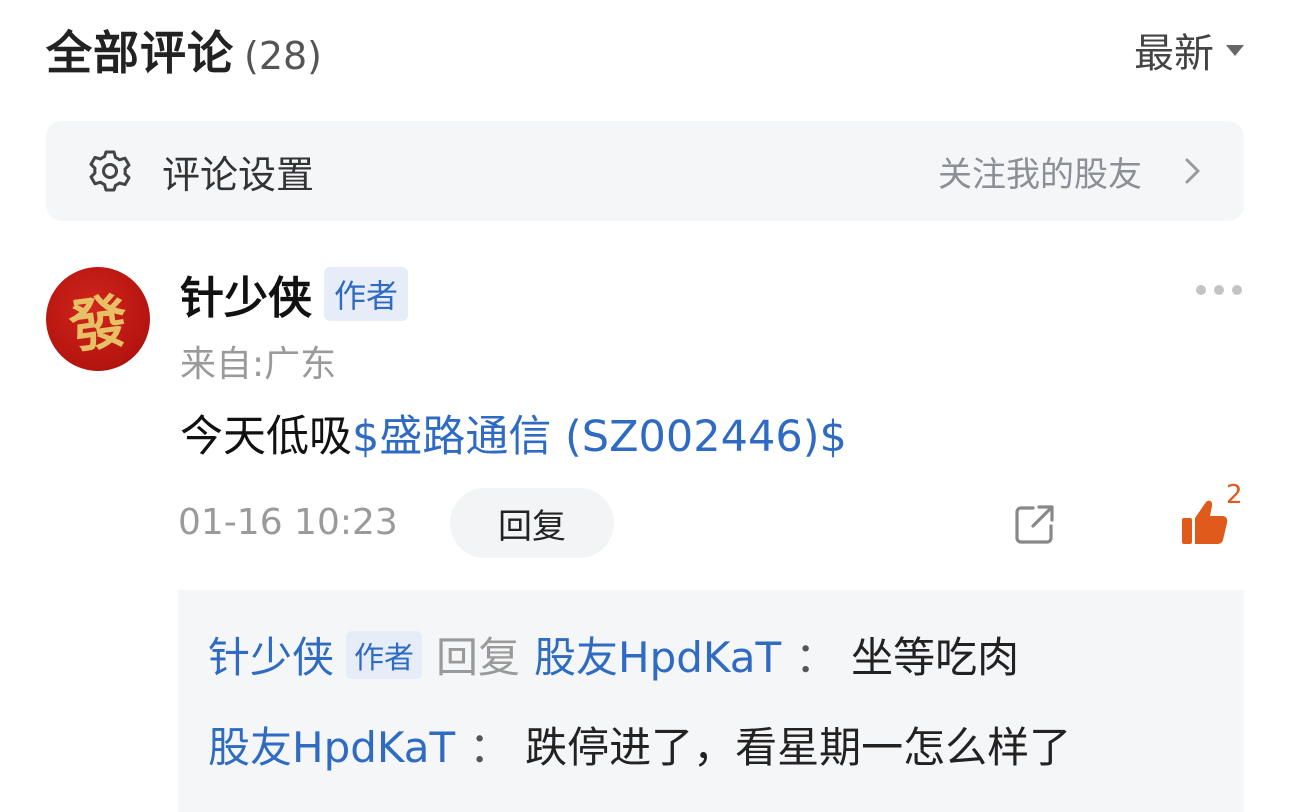  What do you see at coordinates (366, 294) in the screenshot?
I see `author-badge: 作者` at bounding box center [366, 294].